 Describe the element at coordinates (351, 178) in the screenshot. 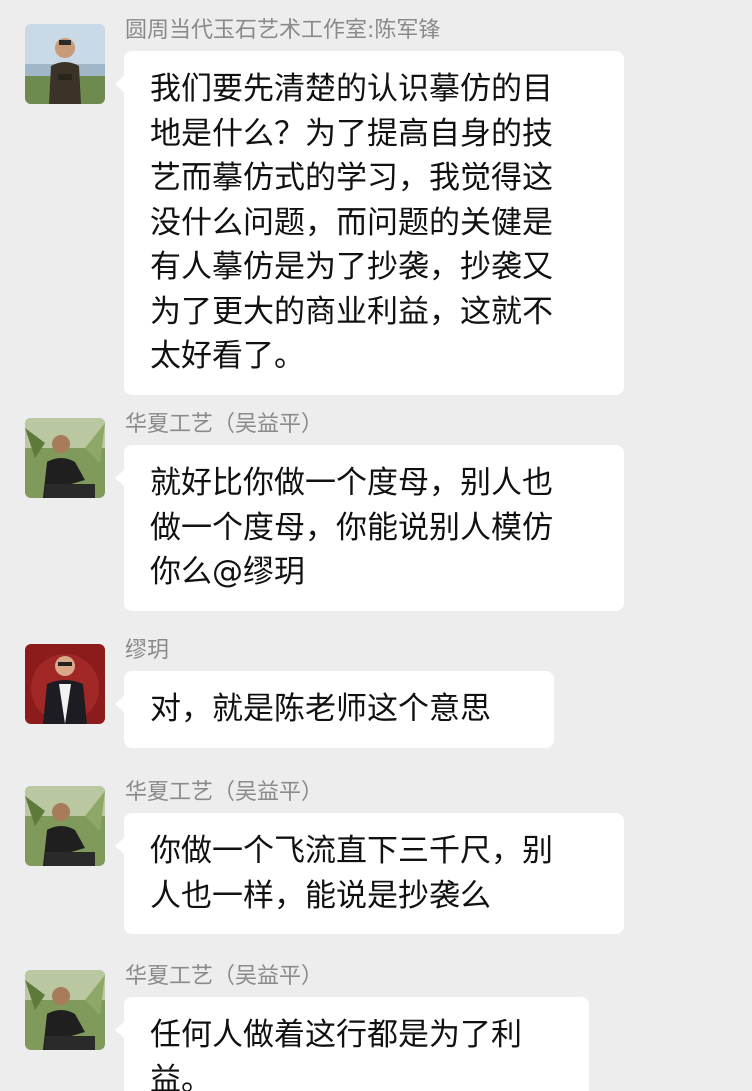

I see `message-line: 艺而摹仿式的学习，我觉得这` at that location.